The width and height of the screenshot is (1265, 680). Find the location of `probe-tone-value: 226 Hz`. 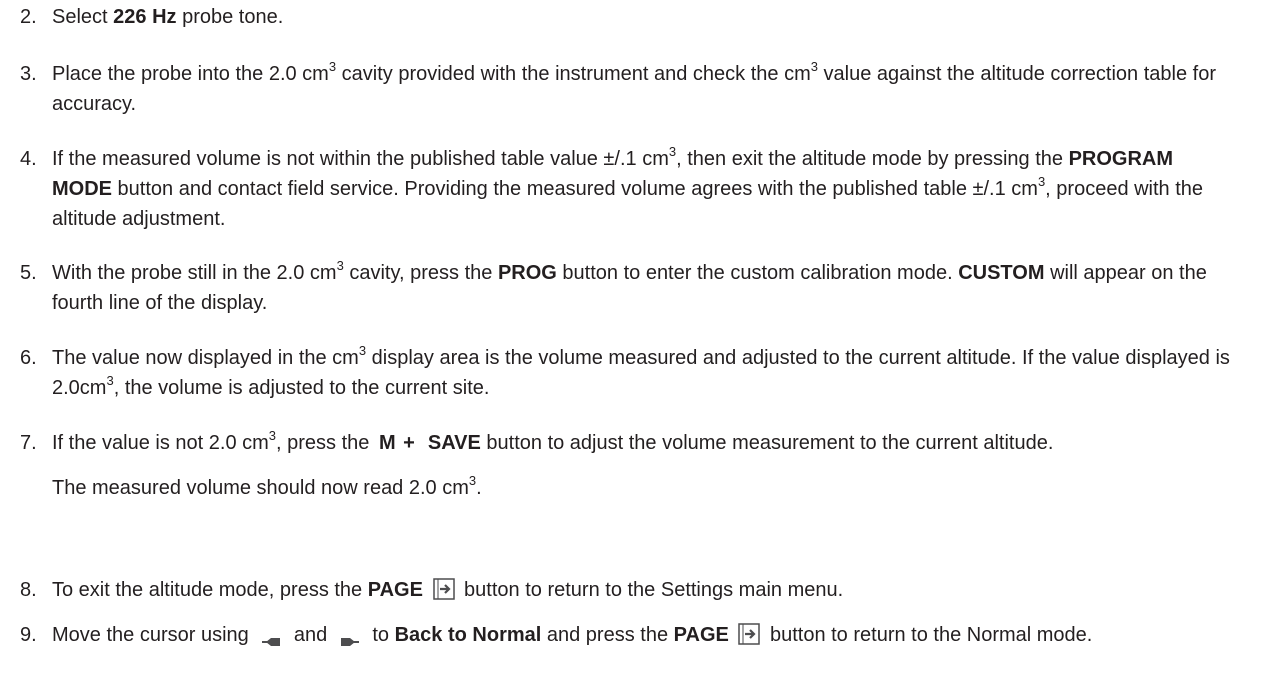

probe-tone-value: 226 Hz is located at coordinates (145, 17).